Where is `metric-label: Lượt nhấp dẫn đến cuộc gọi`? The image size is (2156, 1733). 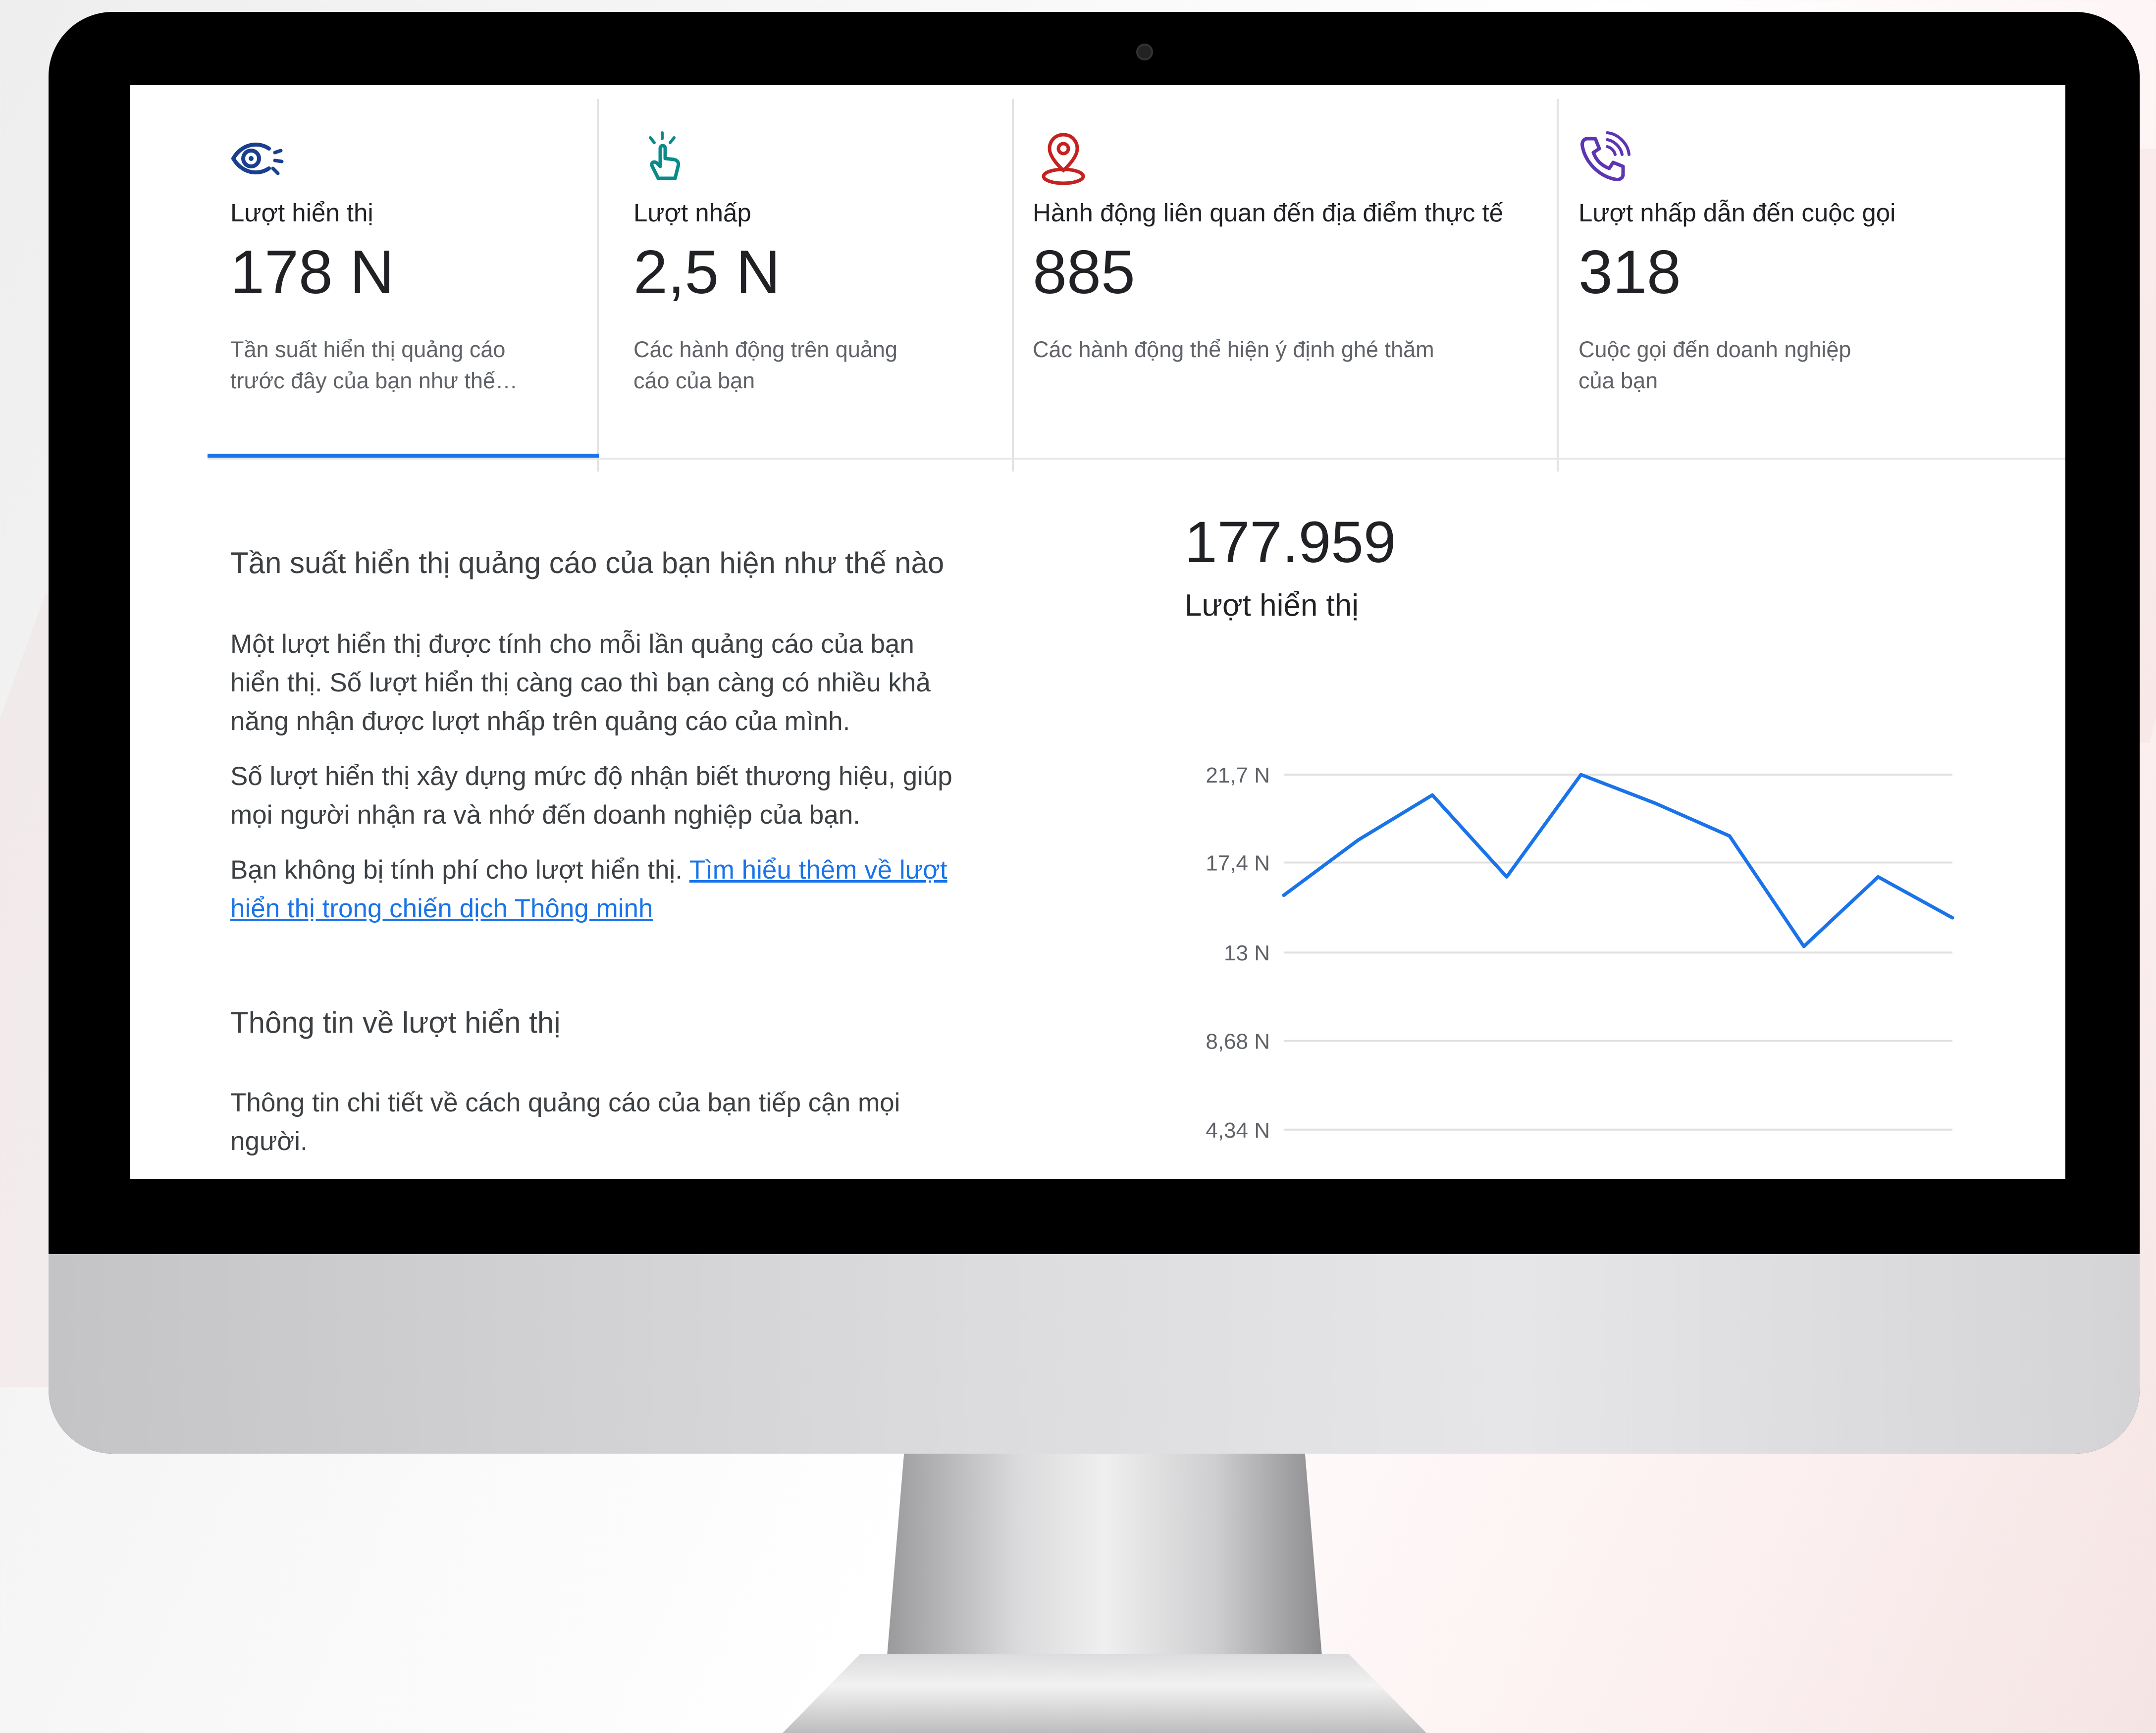
metric-label: Lượt nhấp dẫn đến cuộc gọi is located at coordinates (1737, 213).